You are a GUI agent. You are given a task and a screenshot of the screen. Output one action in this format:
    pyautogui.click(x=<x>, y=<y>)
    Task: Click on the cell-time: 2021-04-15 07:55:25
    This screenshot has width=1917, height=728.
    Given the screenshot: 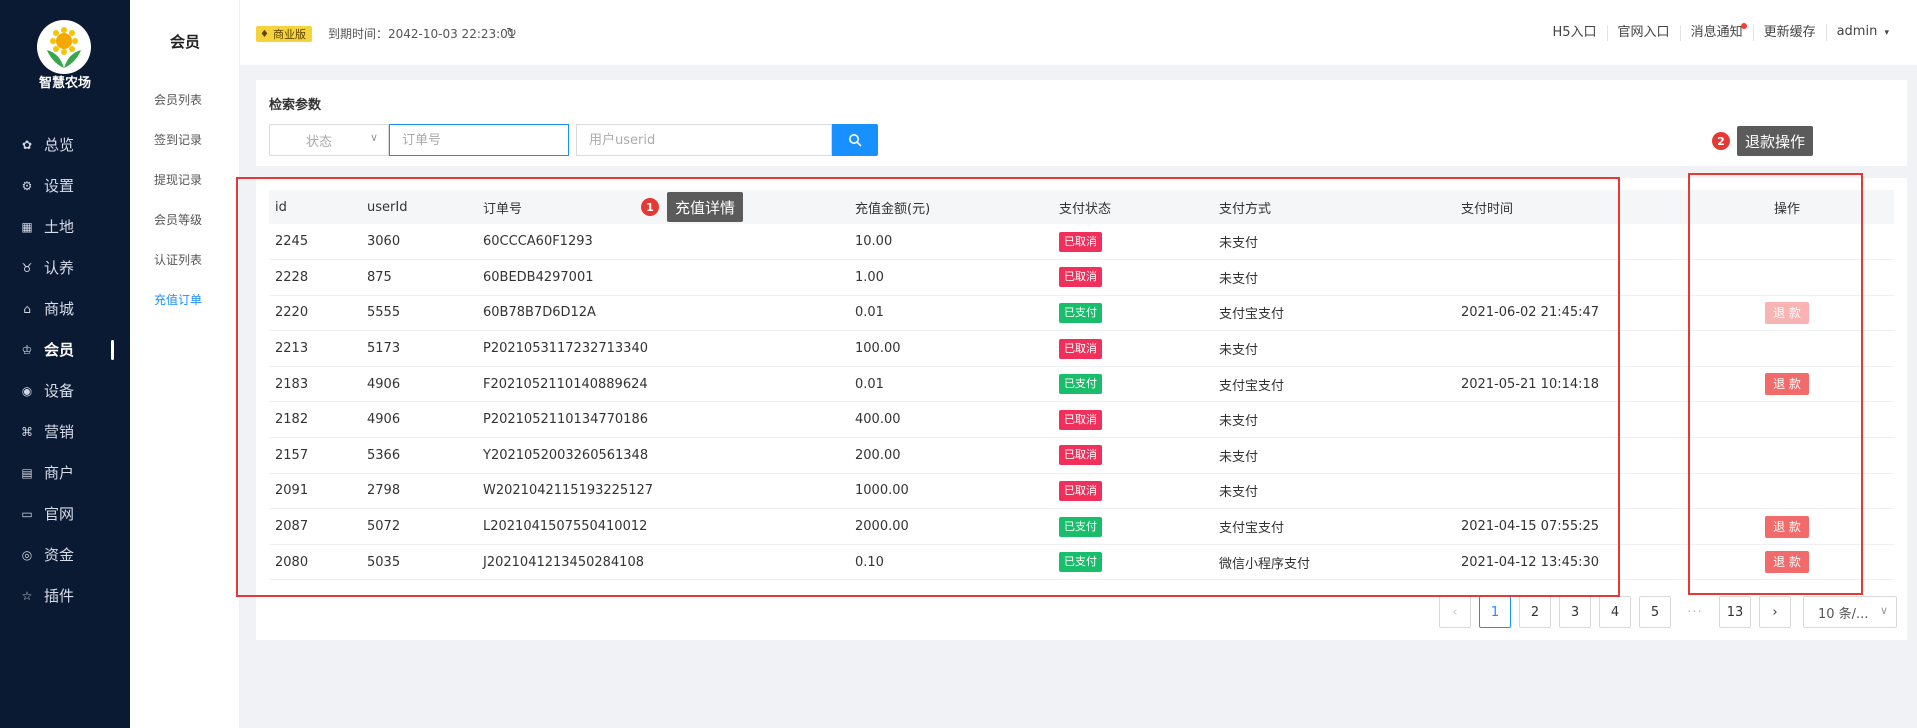 What is the action you would take?
    pyautogui.click(x=1567, y=526)
    